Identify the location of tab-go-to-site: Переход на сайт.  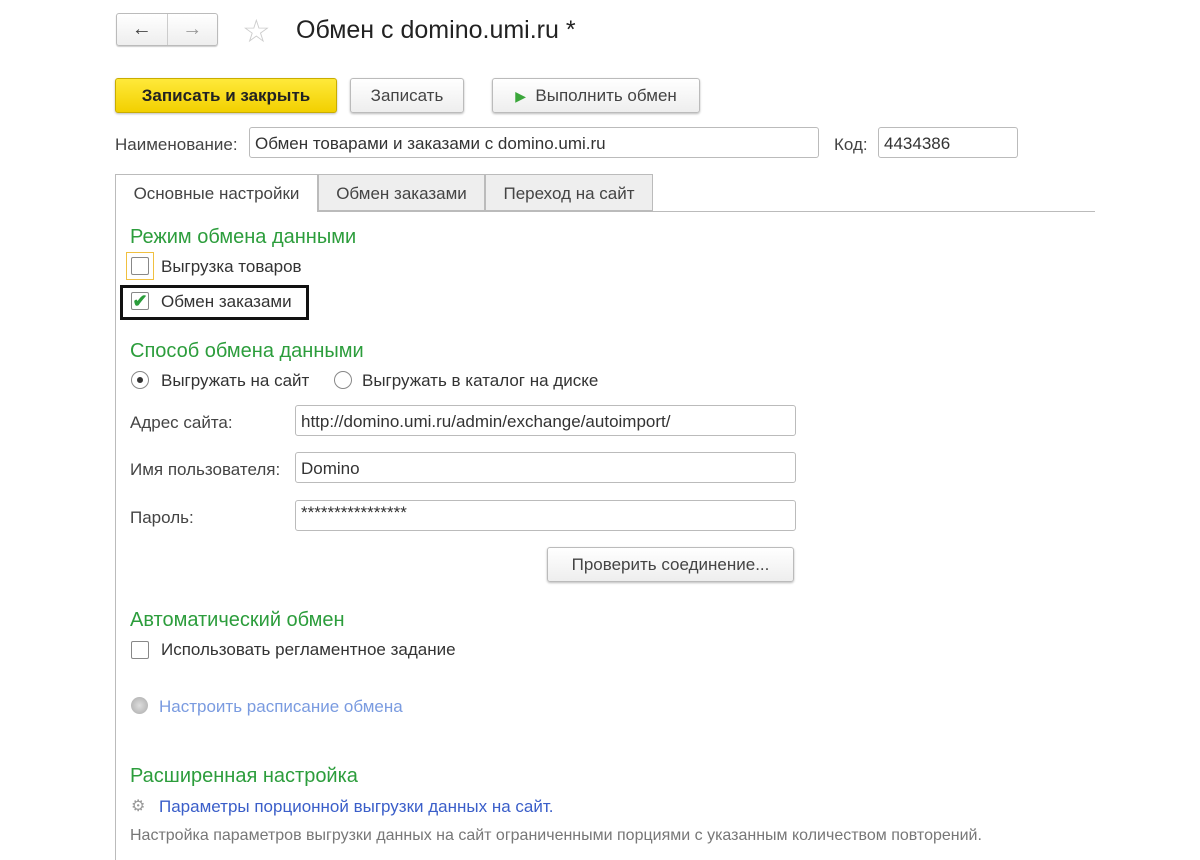
(569, 192).